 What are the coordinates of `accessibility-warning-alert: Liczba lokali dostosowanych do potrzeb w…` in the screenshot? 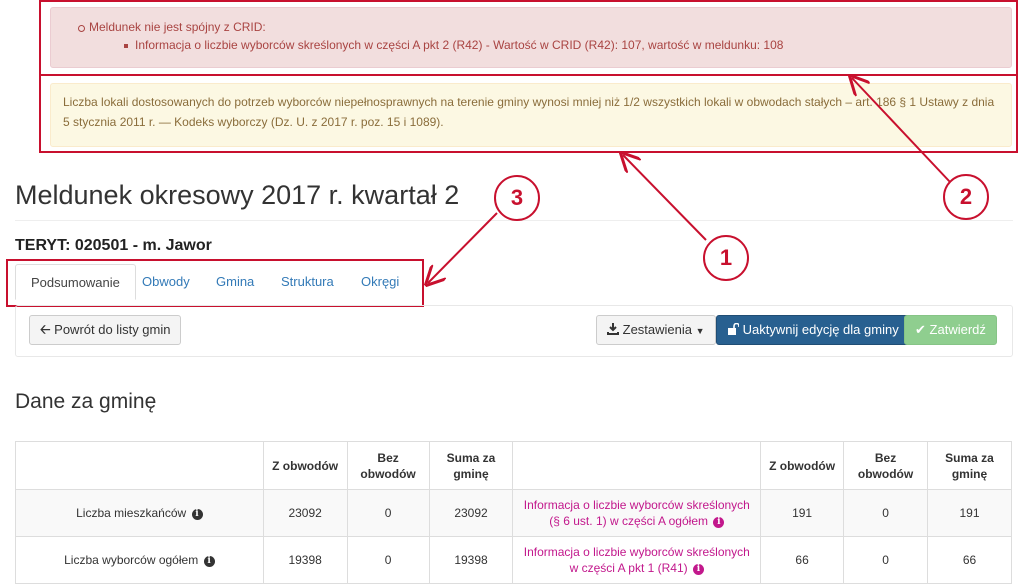 It's located at (531, 115).